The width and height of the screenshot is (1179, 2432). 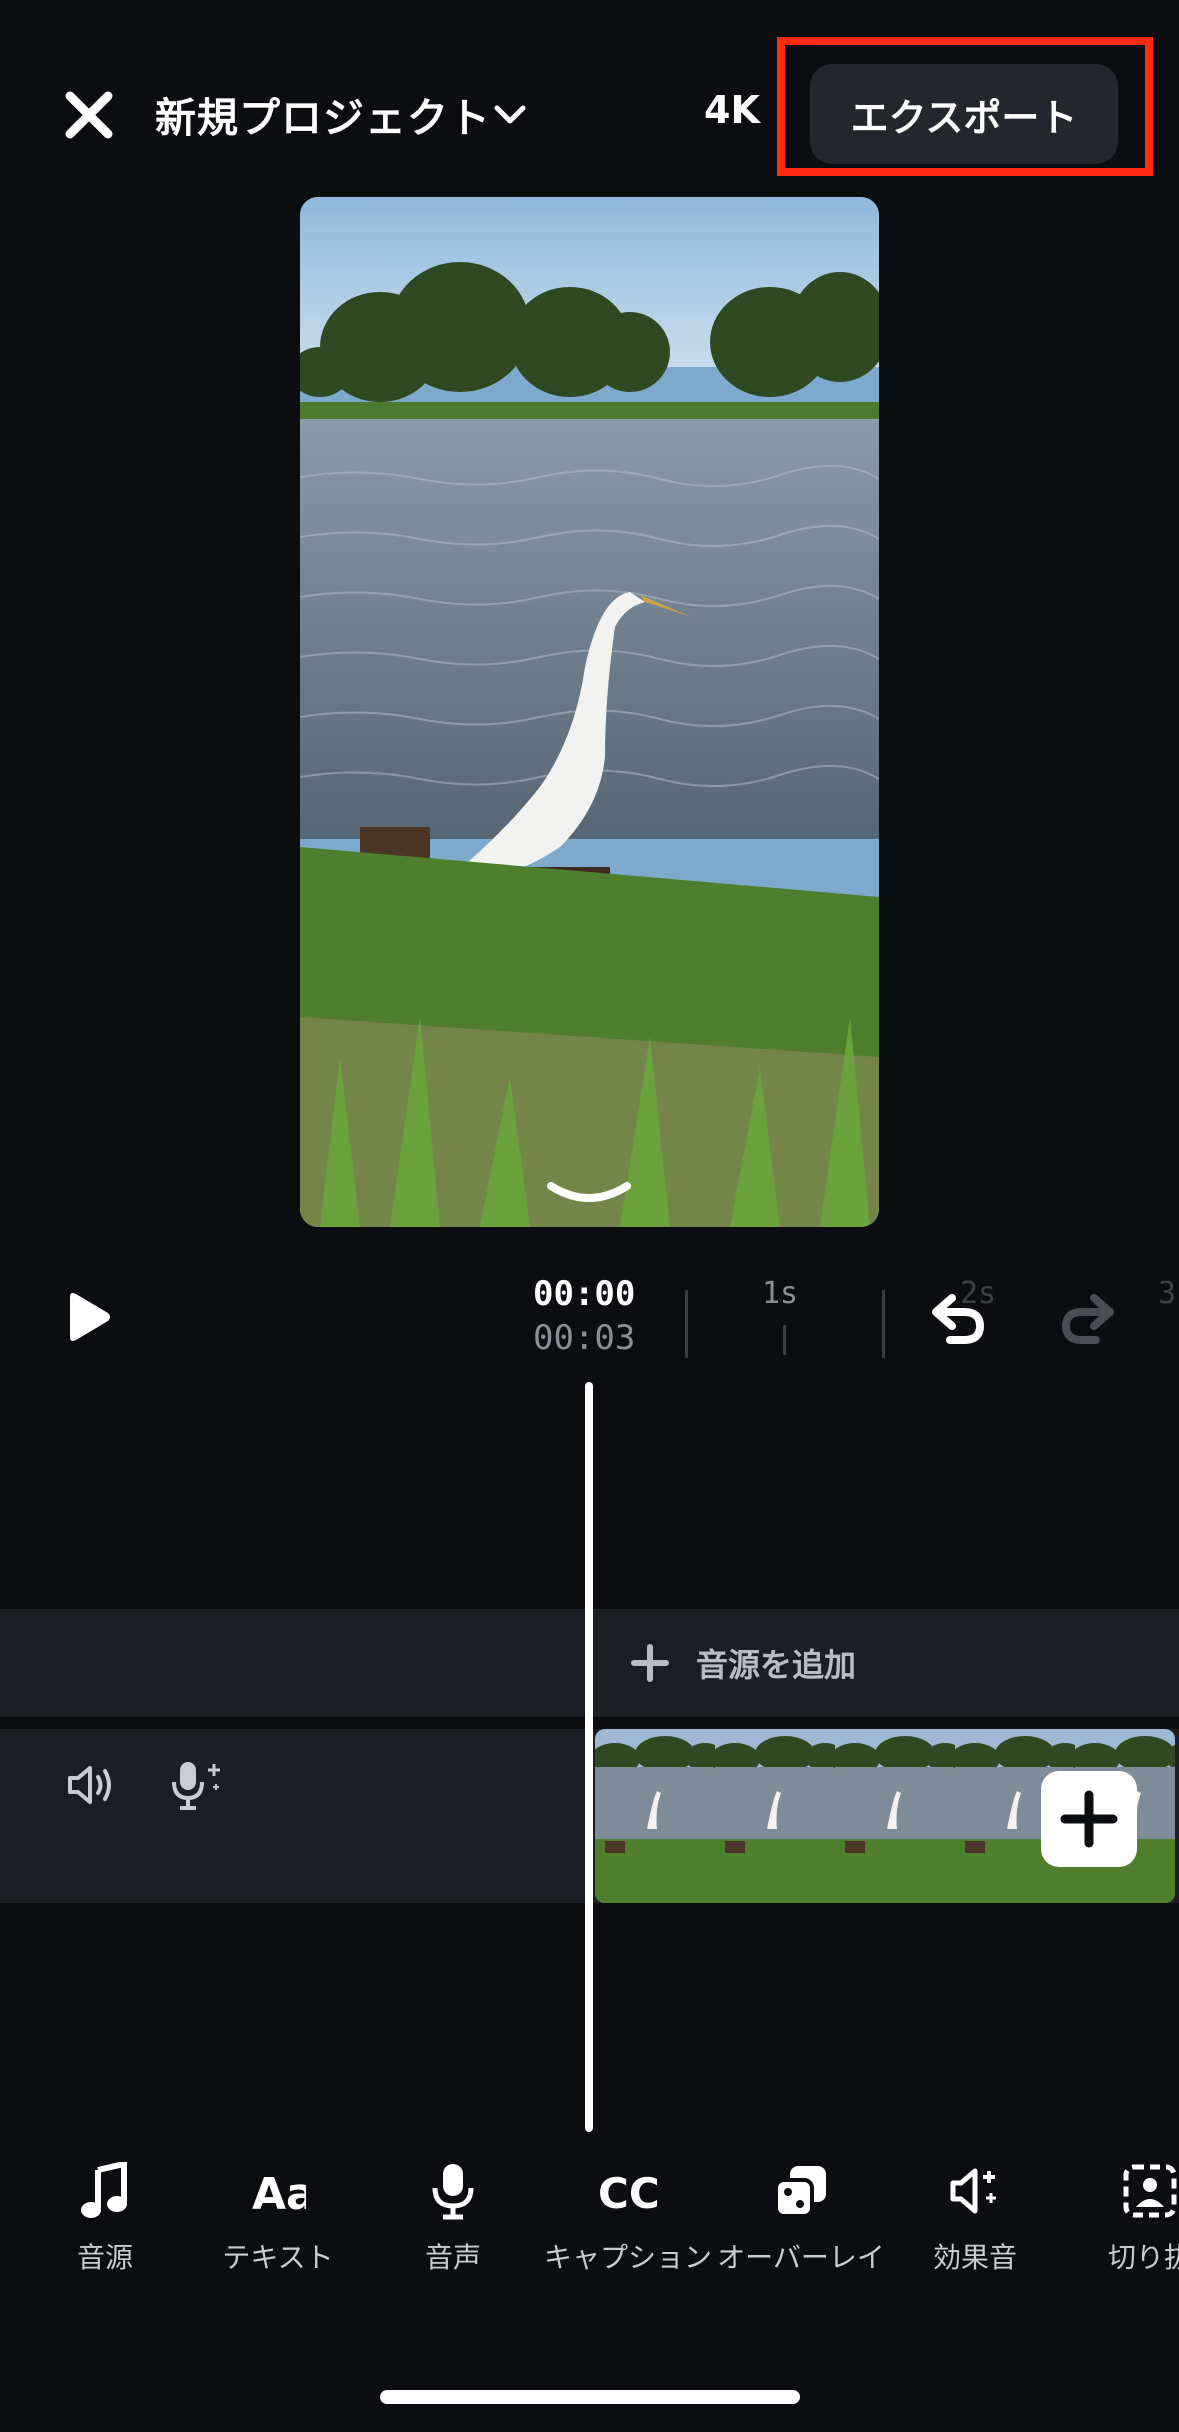 I want to click on tool-music: 音源, so click(x=105, y=2219).